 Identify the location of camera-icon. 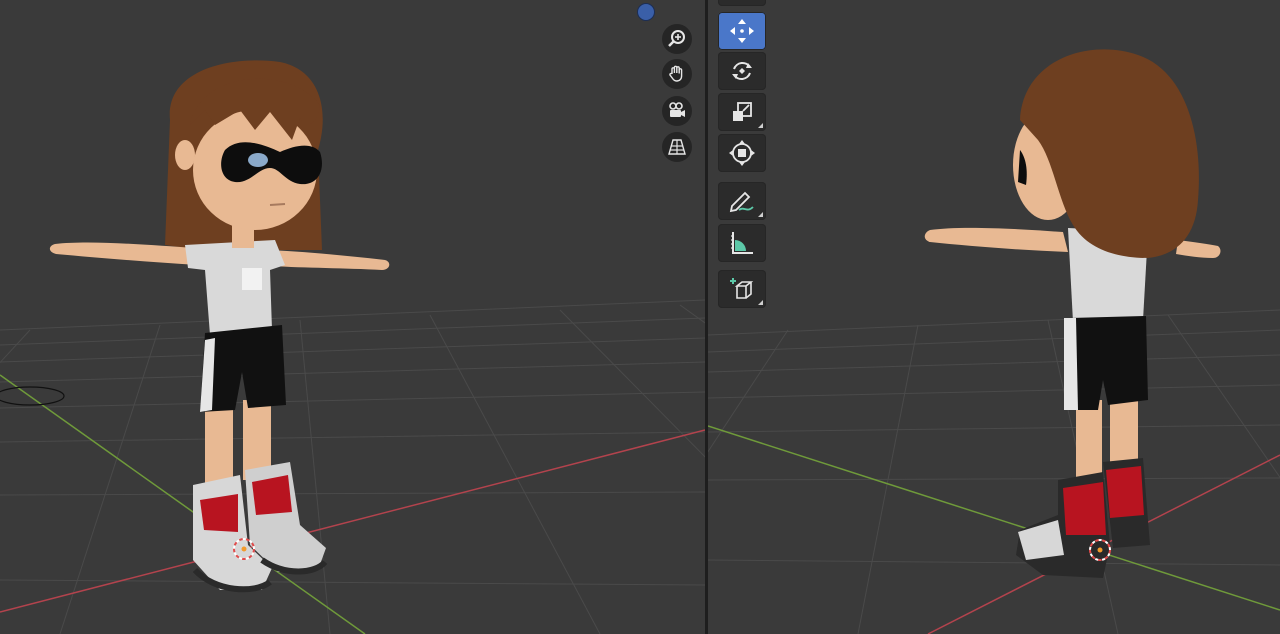
(677, 111).